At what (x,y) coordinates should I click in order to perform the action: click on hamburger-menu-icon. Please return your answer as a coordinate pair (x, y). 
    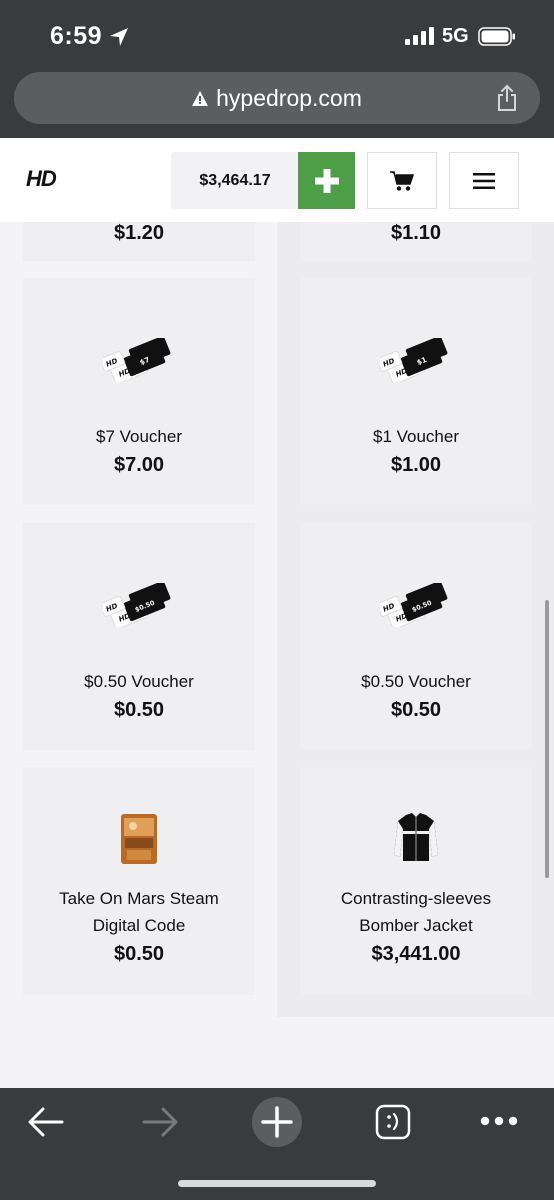
    Looking at the image, I should click on (484, 180).